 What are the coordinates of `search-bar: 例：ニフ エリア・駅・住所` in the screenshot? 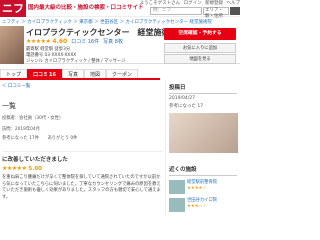 It's located at (195, 13).